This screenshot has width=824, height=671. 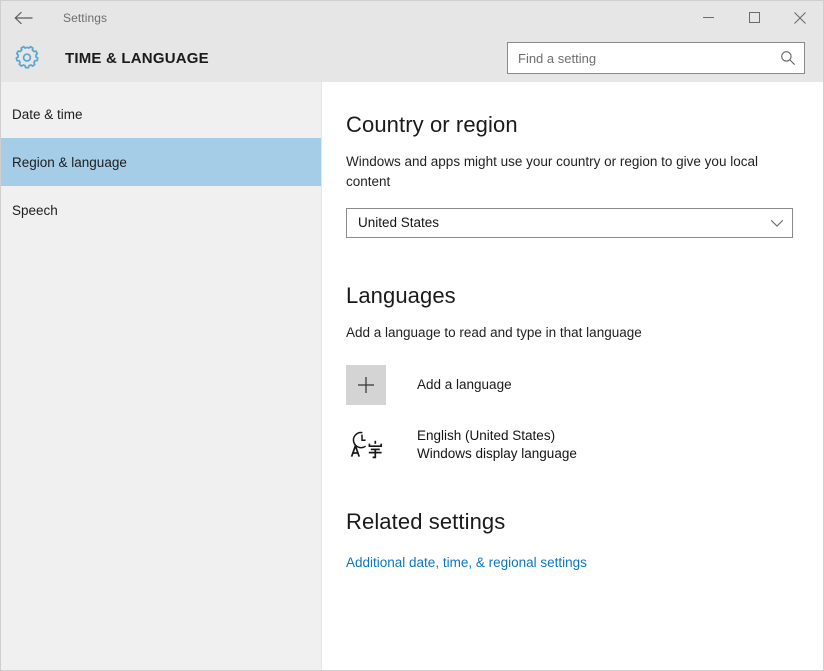 I want to click on minimize-button, so click(x=708, y=17).